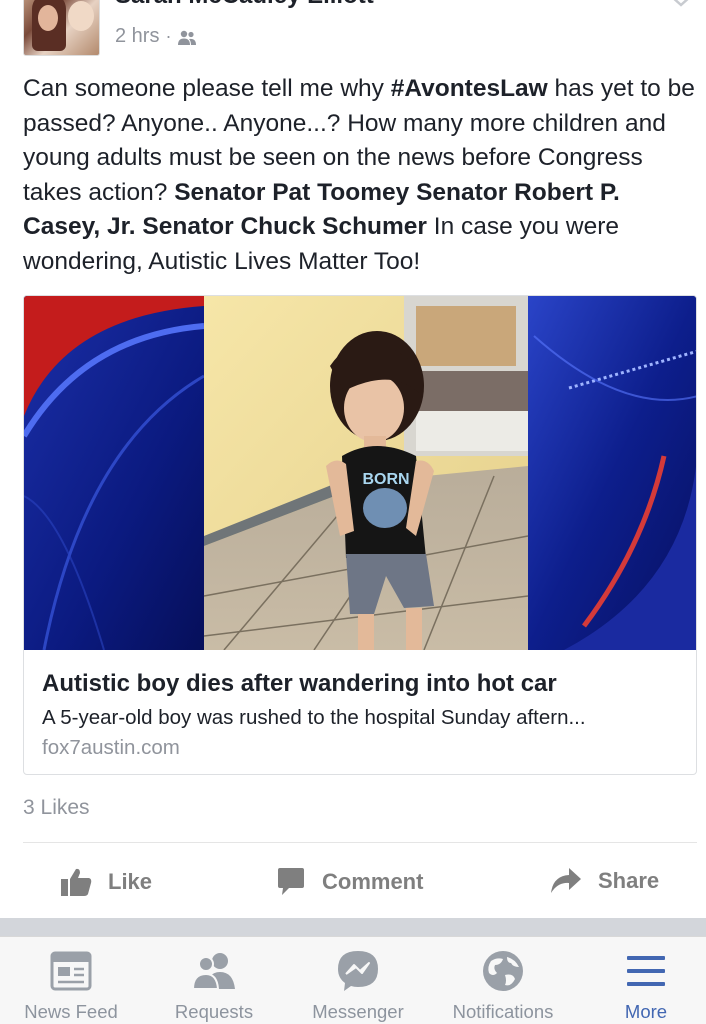 This screenshot has height=1024, width=706. Describe the element at coordinates (681, 6) in the screenshot. I see `post-options-chevron-icon` at that location.